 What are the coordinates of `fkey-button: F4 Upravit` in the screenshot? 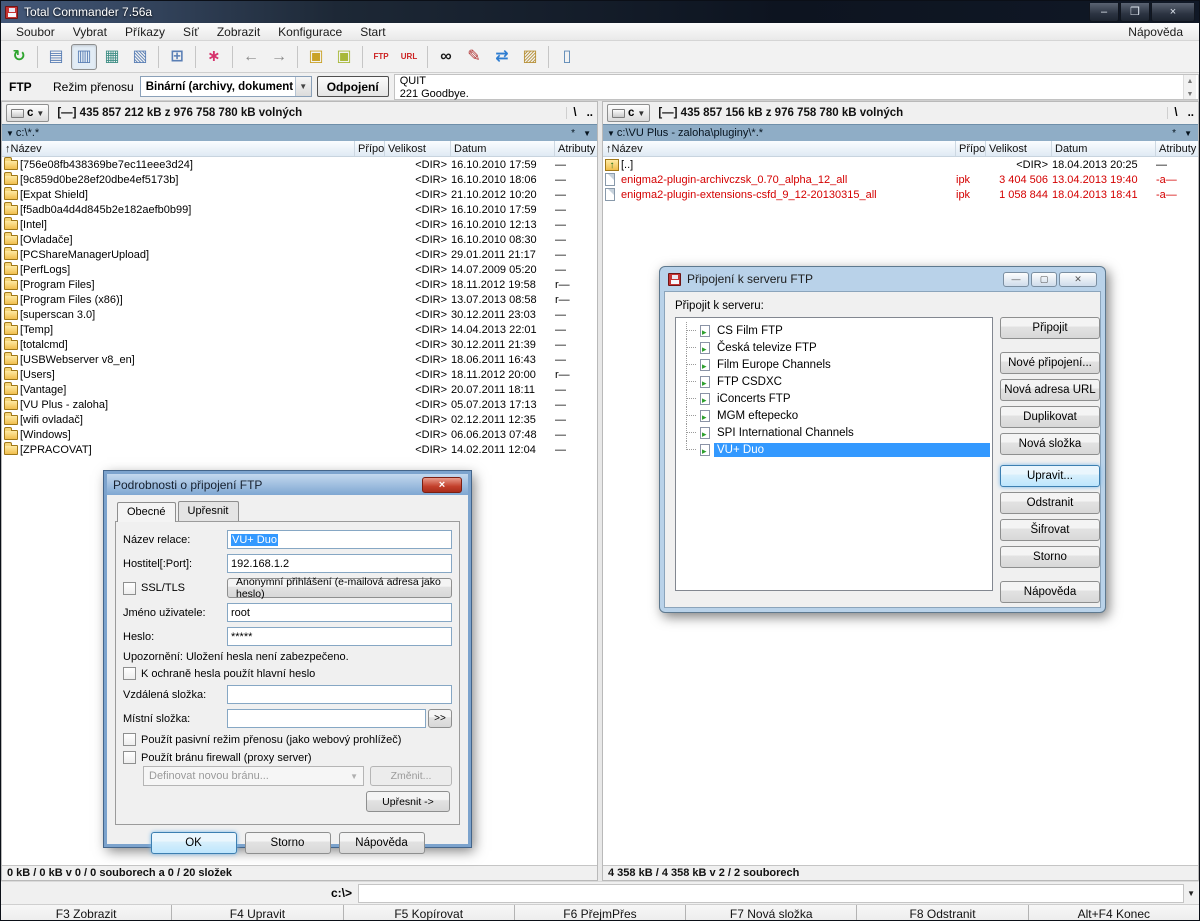 It's located at (257, 912).